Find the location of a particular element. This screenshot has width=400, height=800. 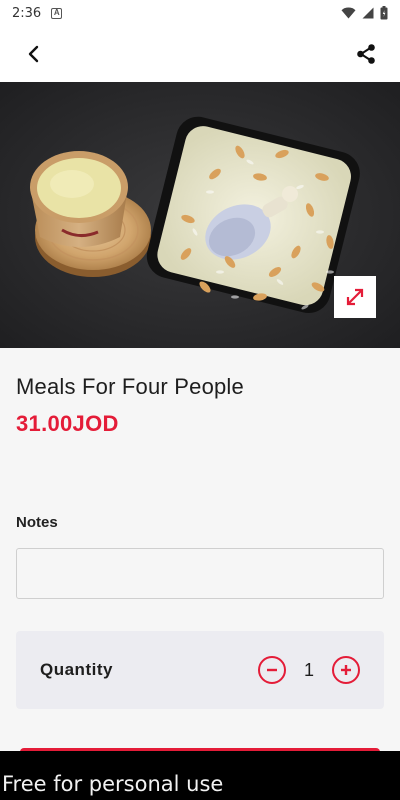

expand-image-button is located at coordinates (355, 297).